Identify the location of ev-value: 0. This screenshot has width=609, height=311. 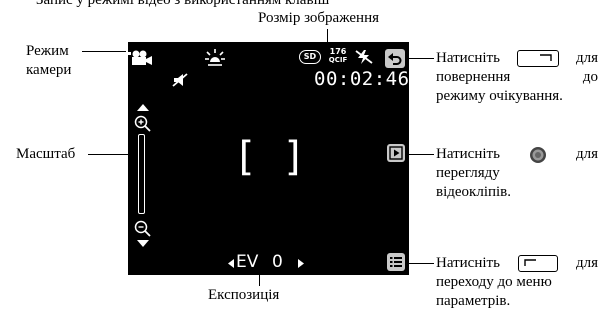
(277, 262).